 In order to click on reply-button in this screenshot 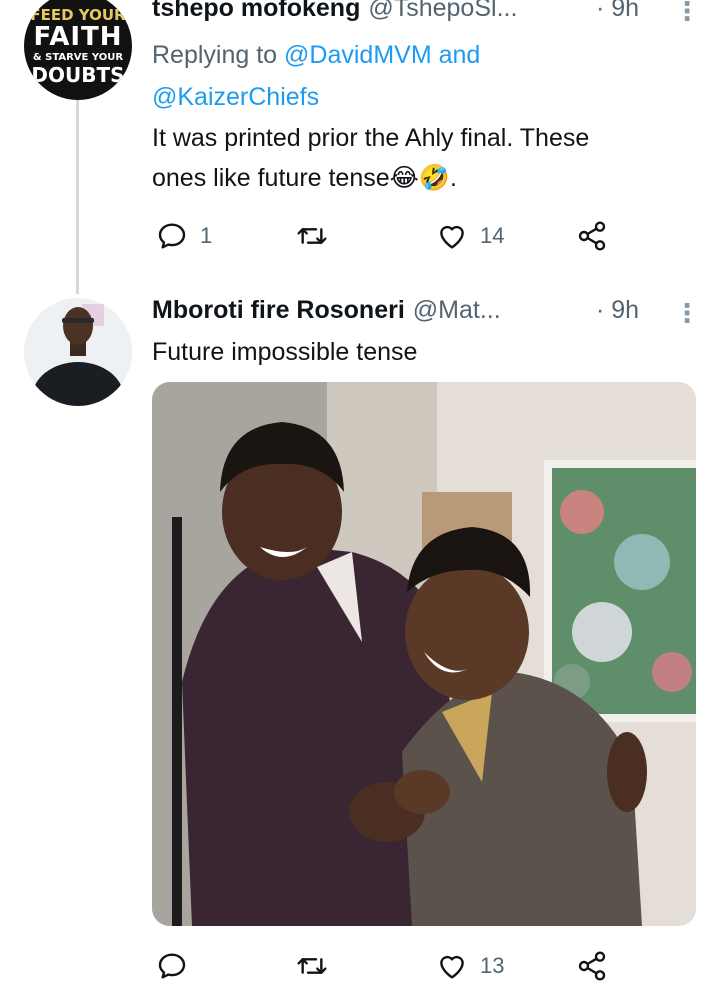, I will do `click(178, 966)`.